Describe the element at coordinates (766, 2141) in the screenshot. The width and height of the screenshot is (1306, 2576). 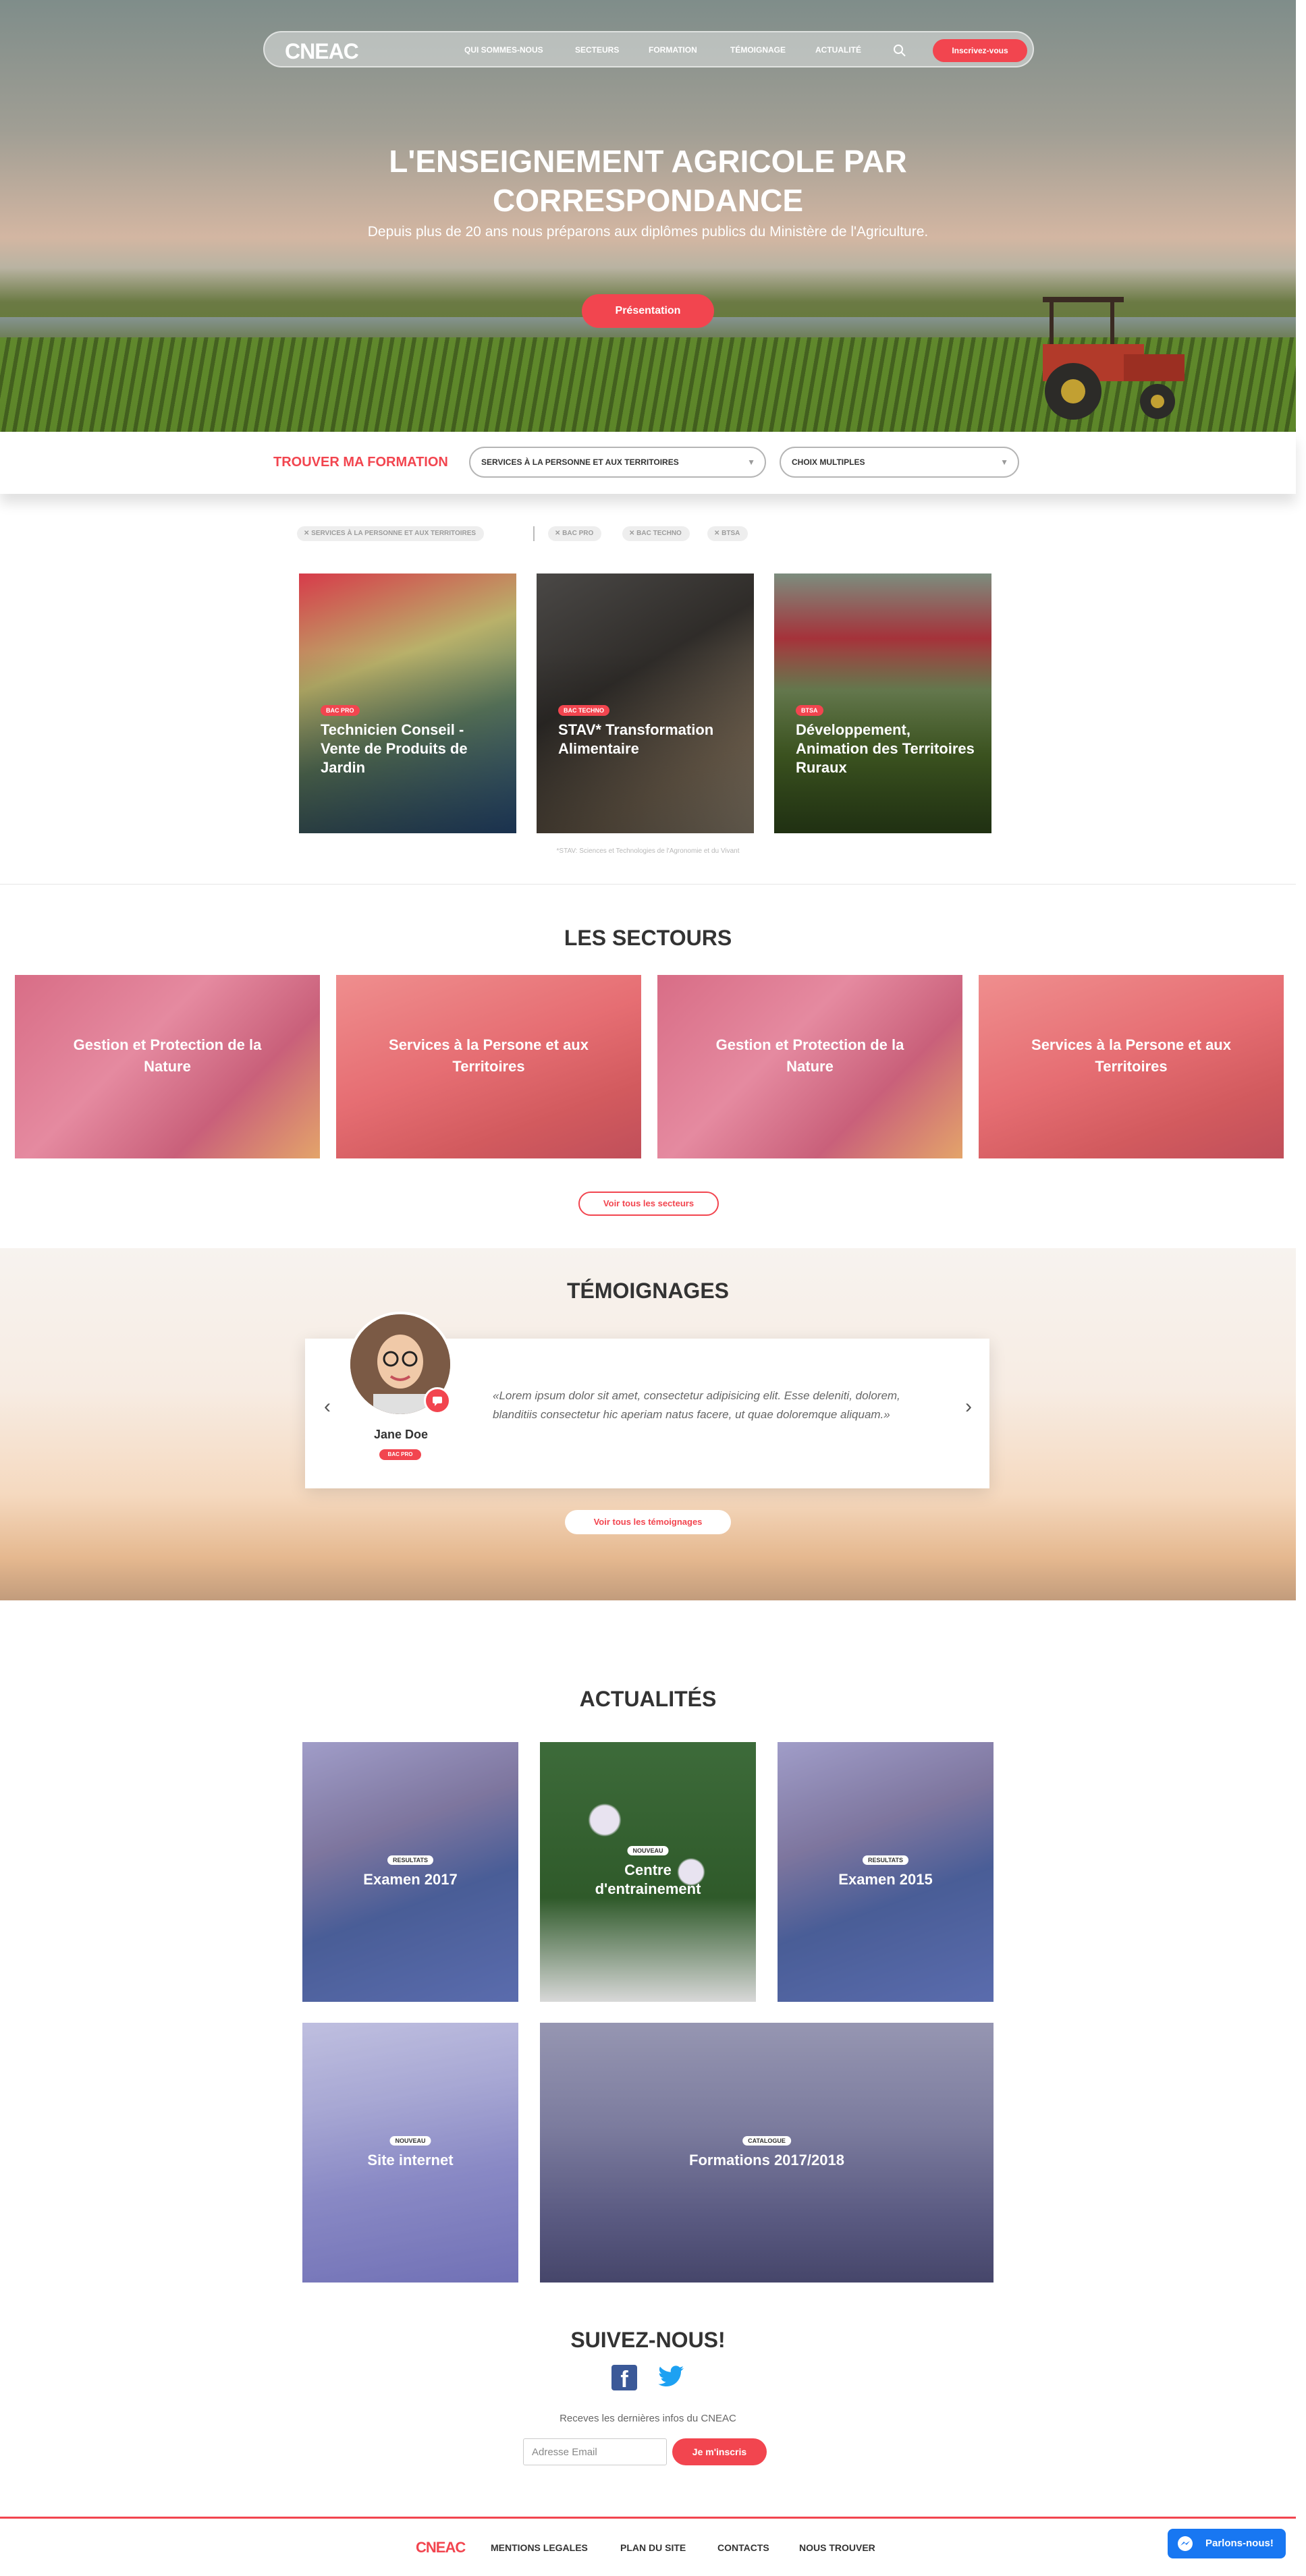
I see `news-badge: CATALOGUE` at that location.